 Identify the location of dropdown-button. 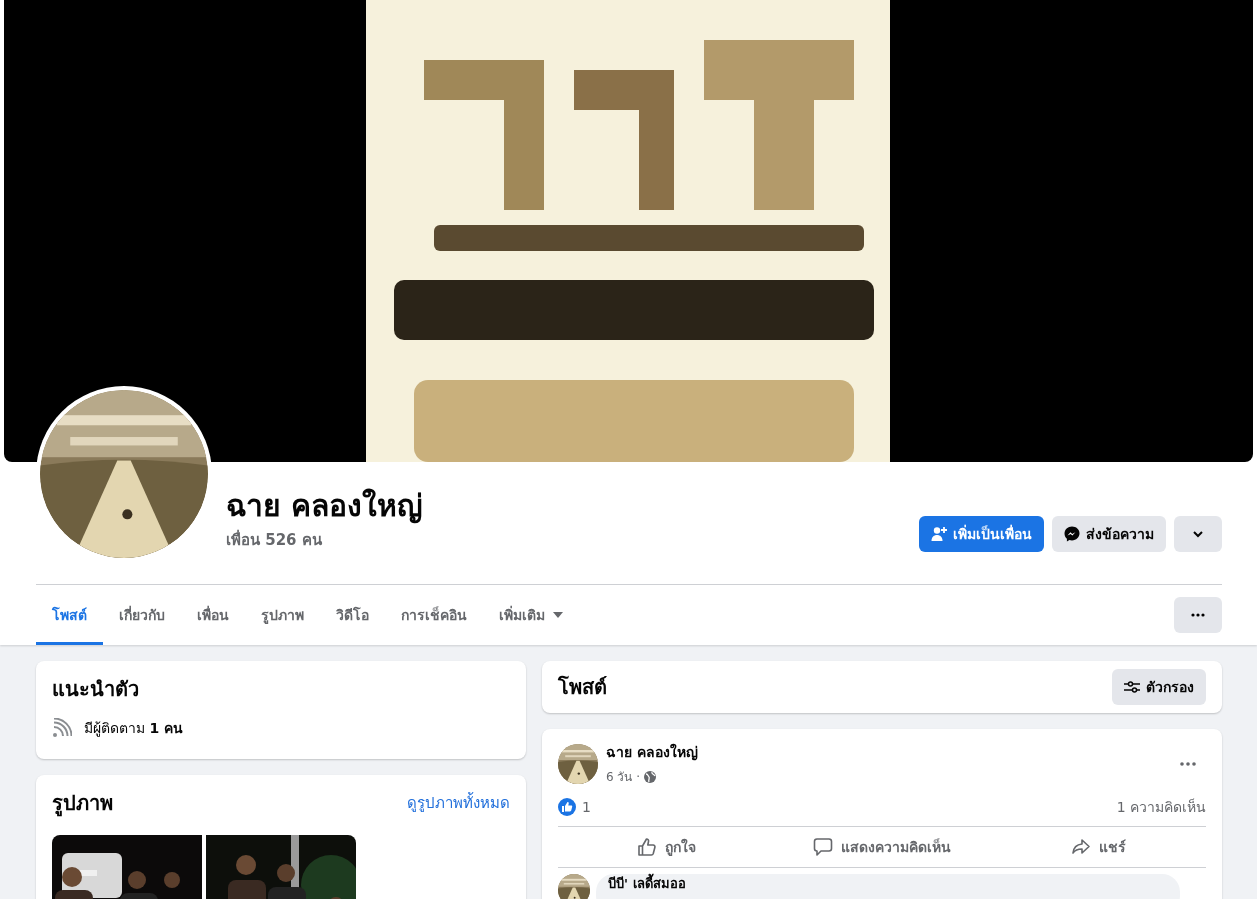
(1198, 534).